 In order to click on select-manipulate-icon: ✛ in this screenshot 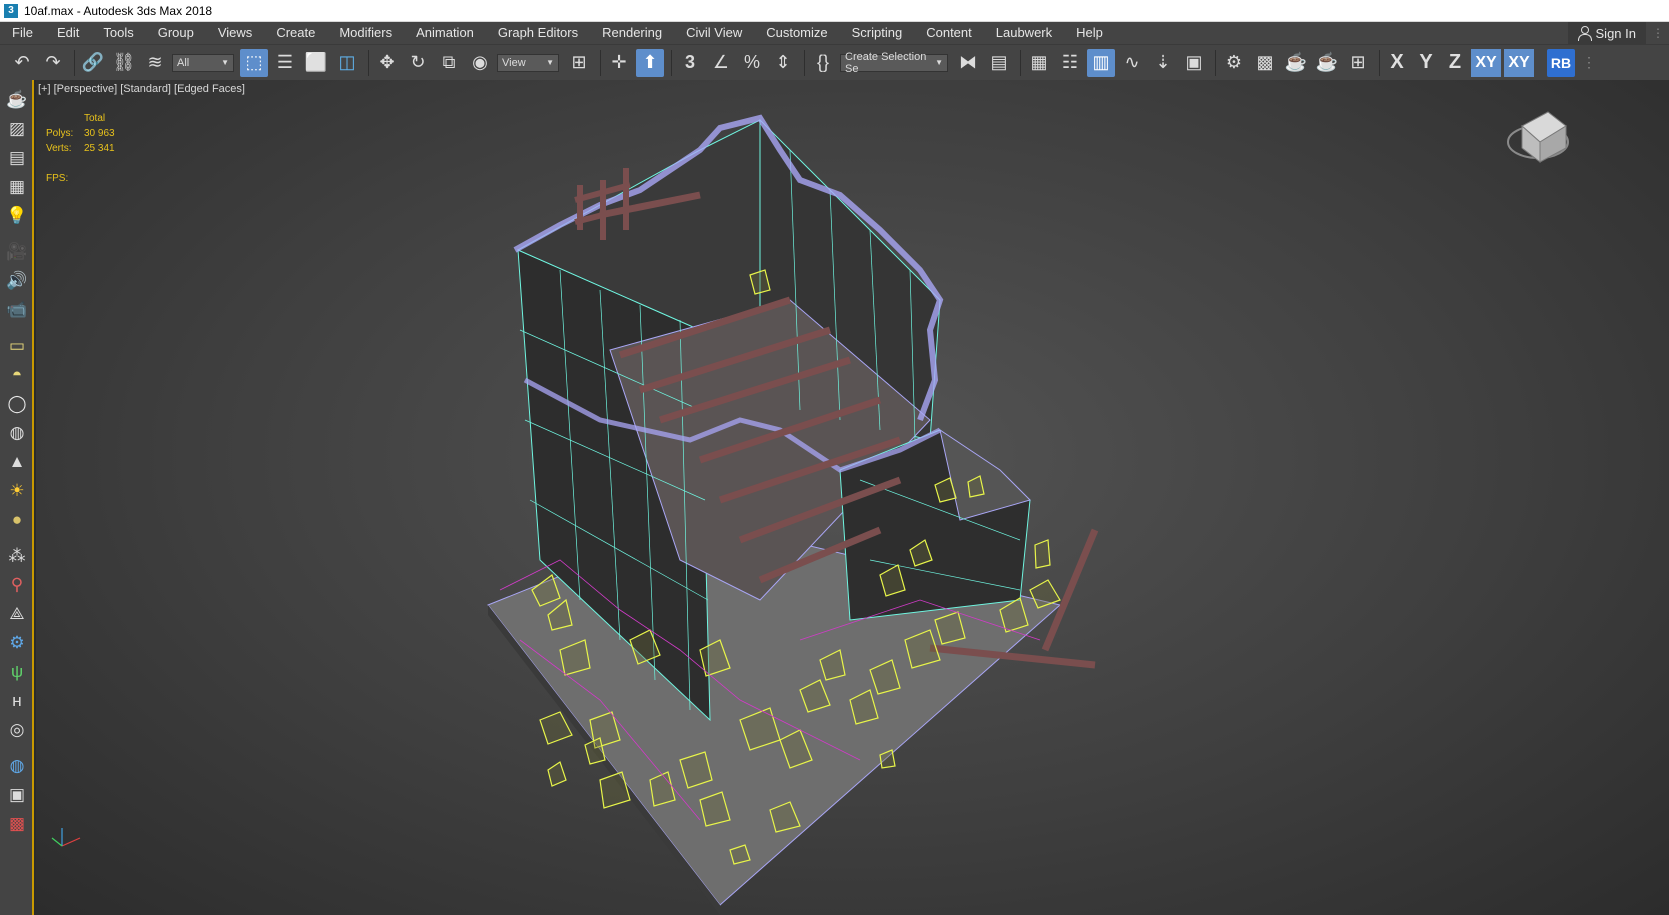, I will do `click(619, 63)`.